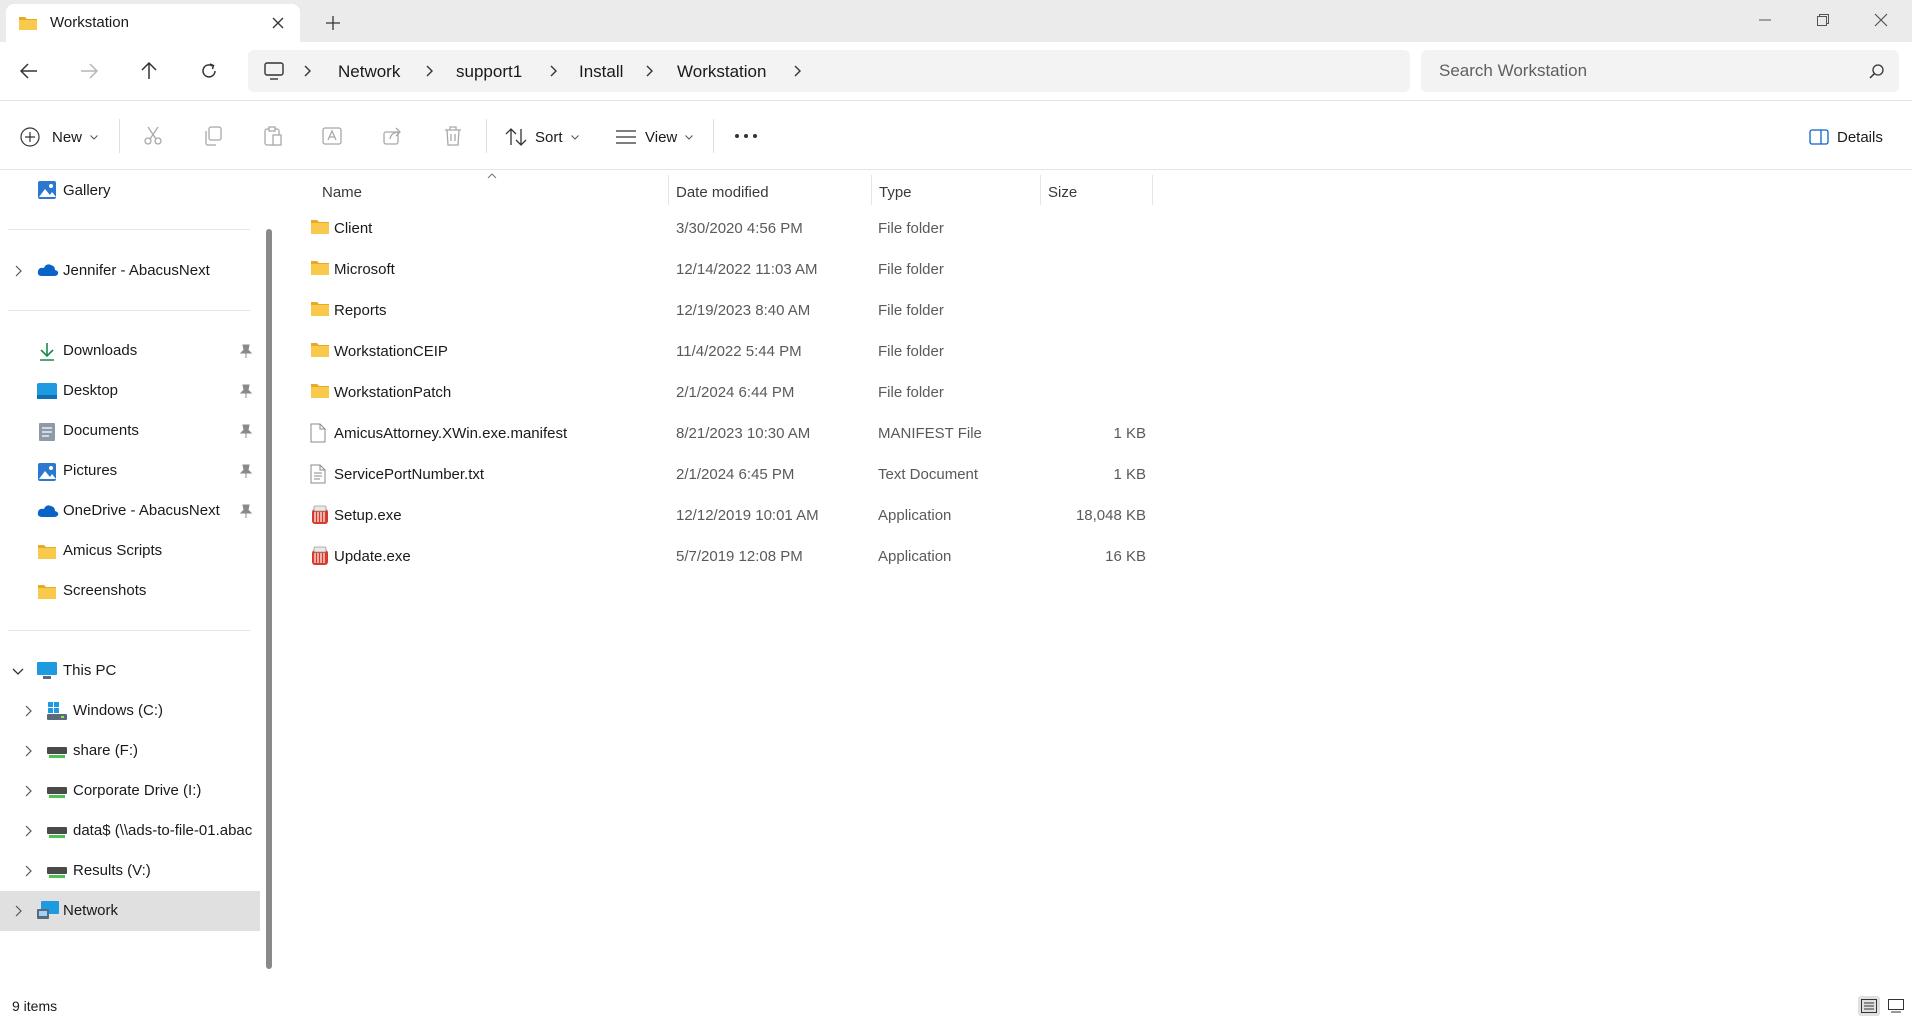 This screenshot has height=1018, width=1912. I want to click on sidebar-item-documents: Documents, so click(130, 431).